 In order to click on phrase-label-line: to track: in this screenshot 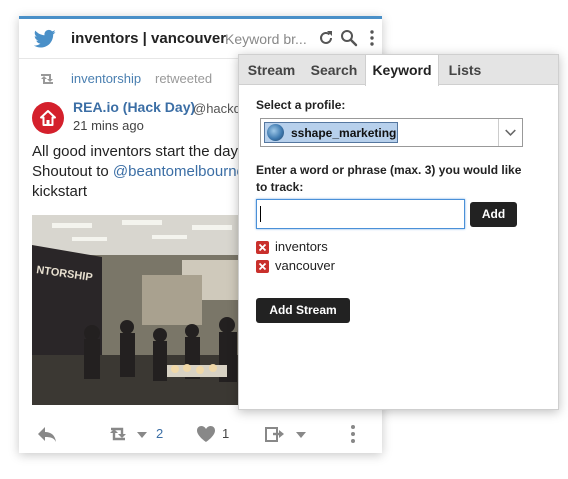, I will do `click(280, 187)`.